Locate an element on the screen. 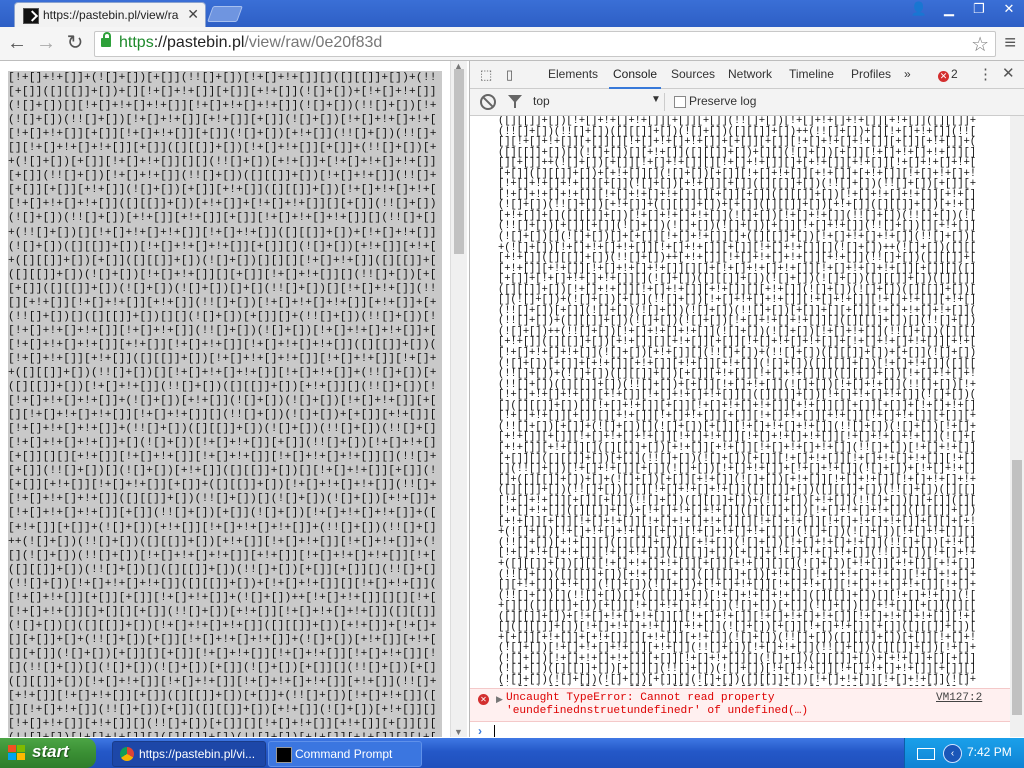 Image resolution: width=1024 pixels, height=768 pixels. forward-button: → is located at coordinates (46, 43).